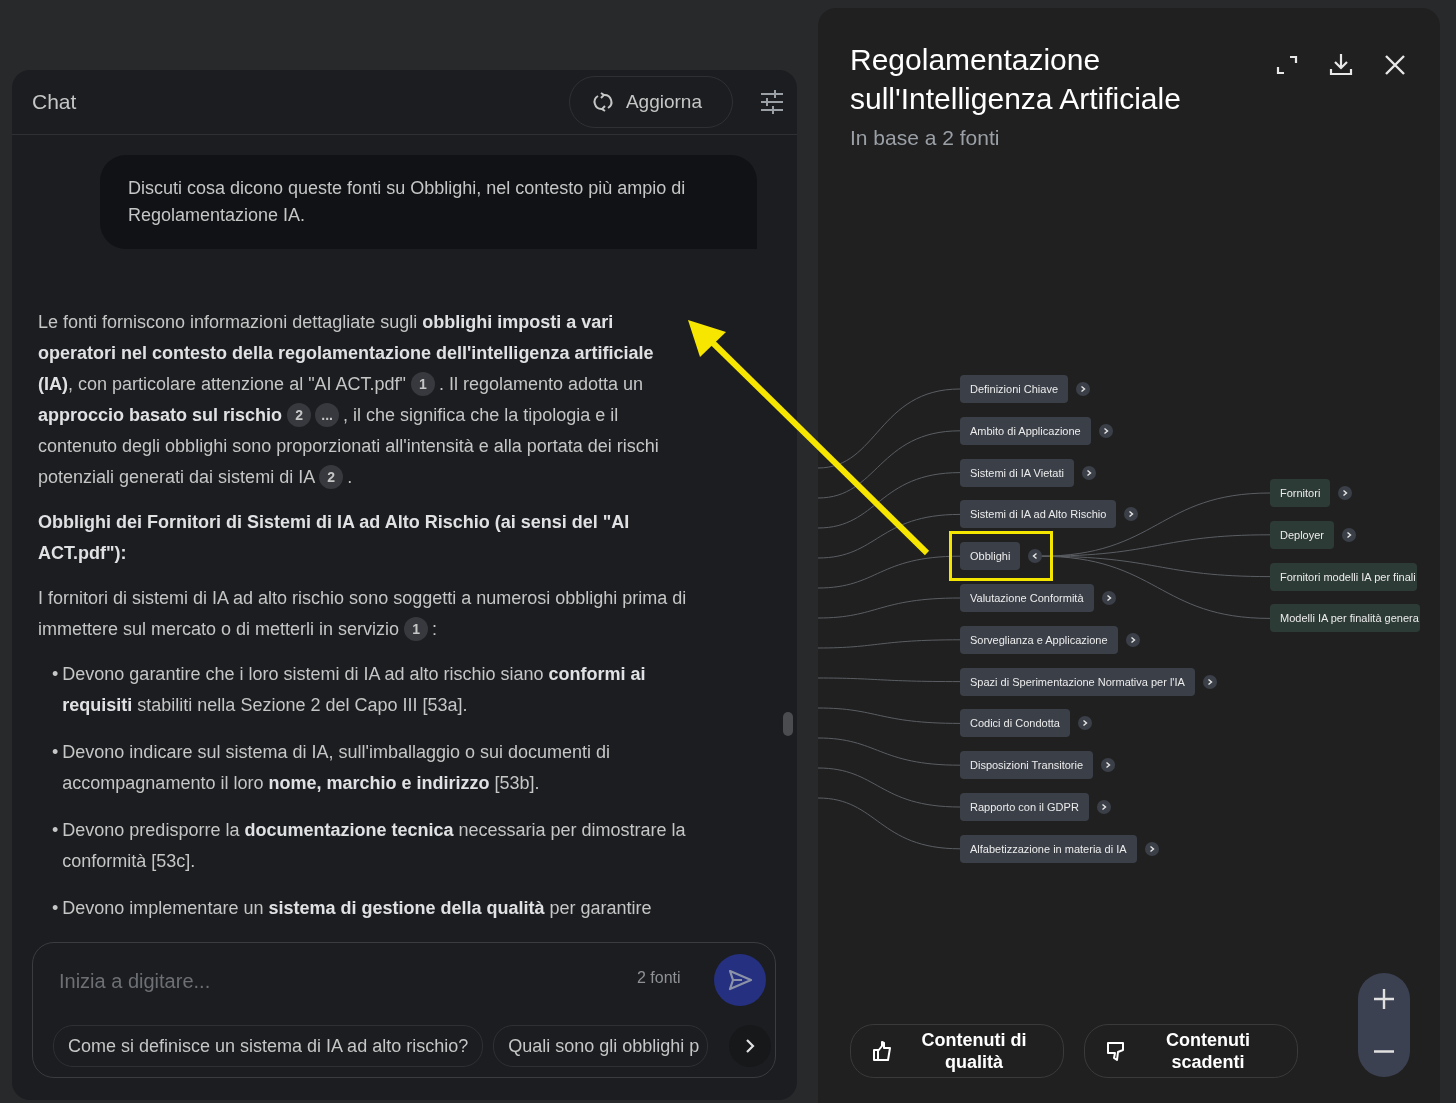  I want to click on map-node: Valutazione Conformità, so click(1027, 598).